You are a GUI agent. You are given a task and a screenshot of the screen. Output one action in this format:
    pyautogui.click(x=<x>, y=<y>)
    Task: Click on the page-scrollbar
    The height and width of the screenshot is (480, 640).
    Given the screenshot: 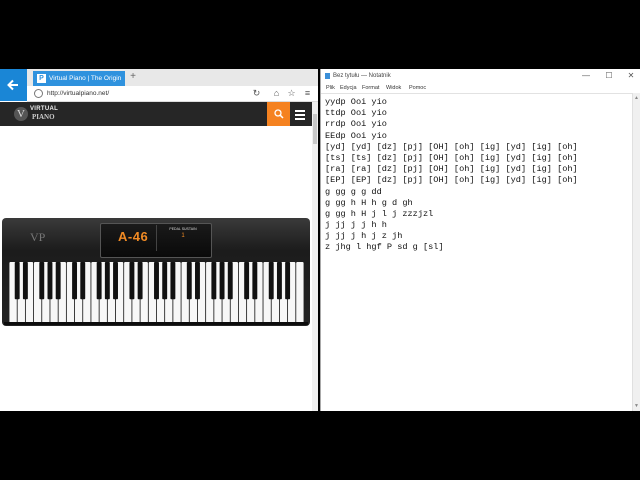 What is the action you would take?
    pyautogui.click(x=315, y=256)
    